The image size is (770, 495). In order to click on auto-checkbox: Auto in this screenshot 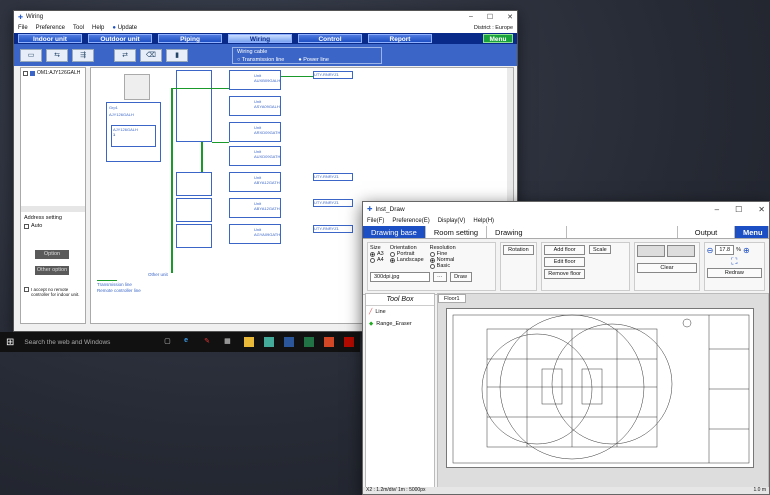, I will do `click(33, 226)`.